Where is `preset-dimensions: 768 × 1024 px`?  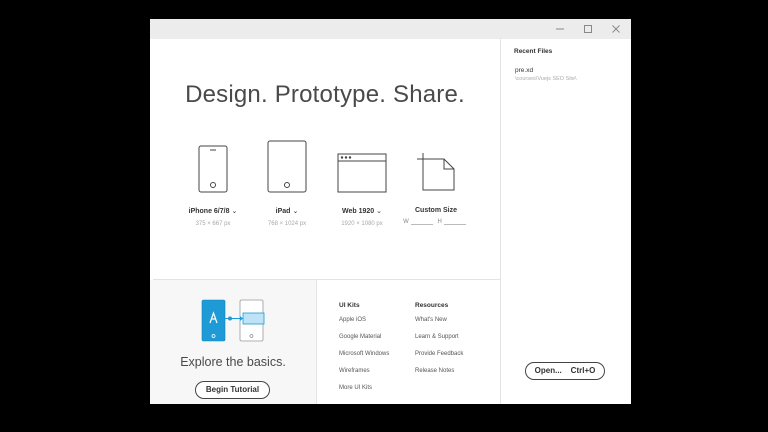
preset-dimensions: 768 × 1024 px is located at coordinates (287, 224).